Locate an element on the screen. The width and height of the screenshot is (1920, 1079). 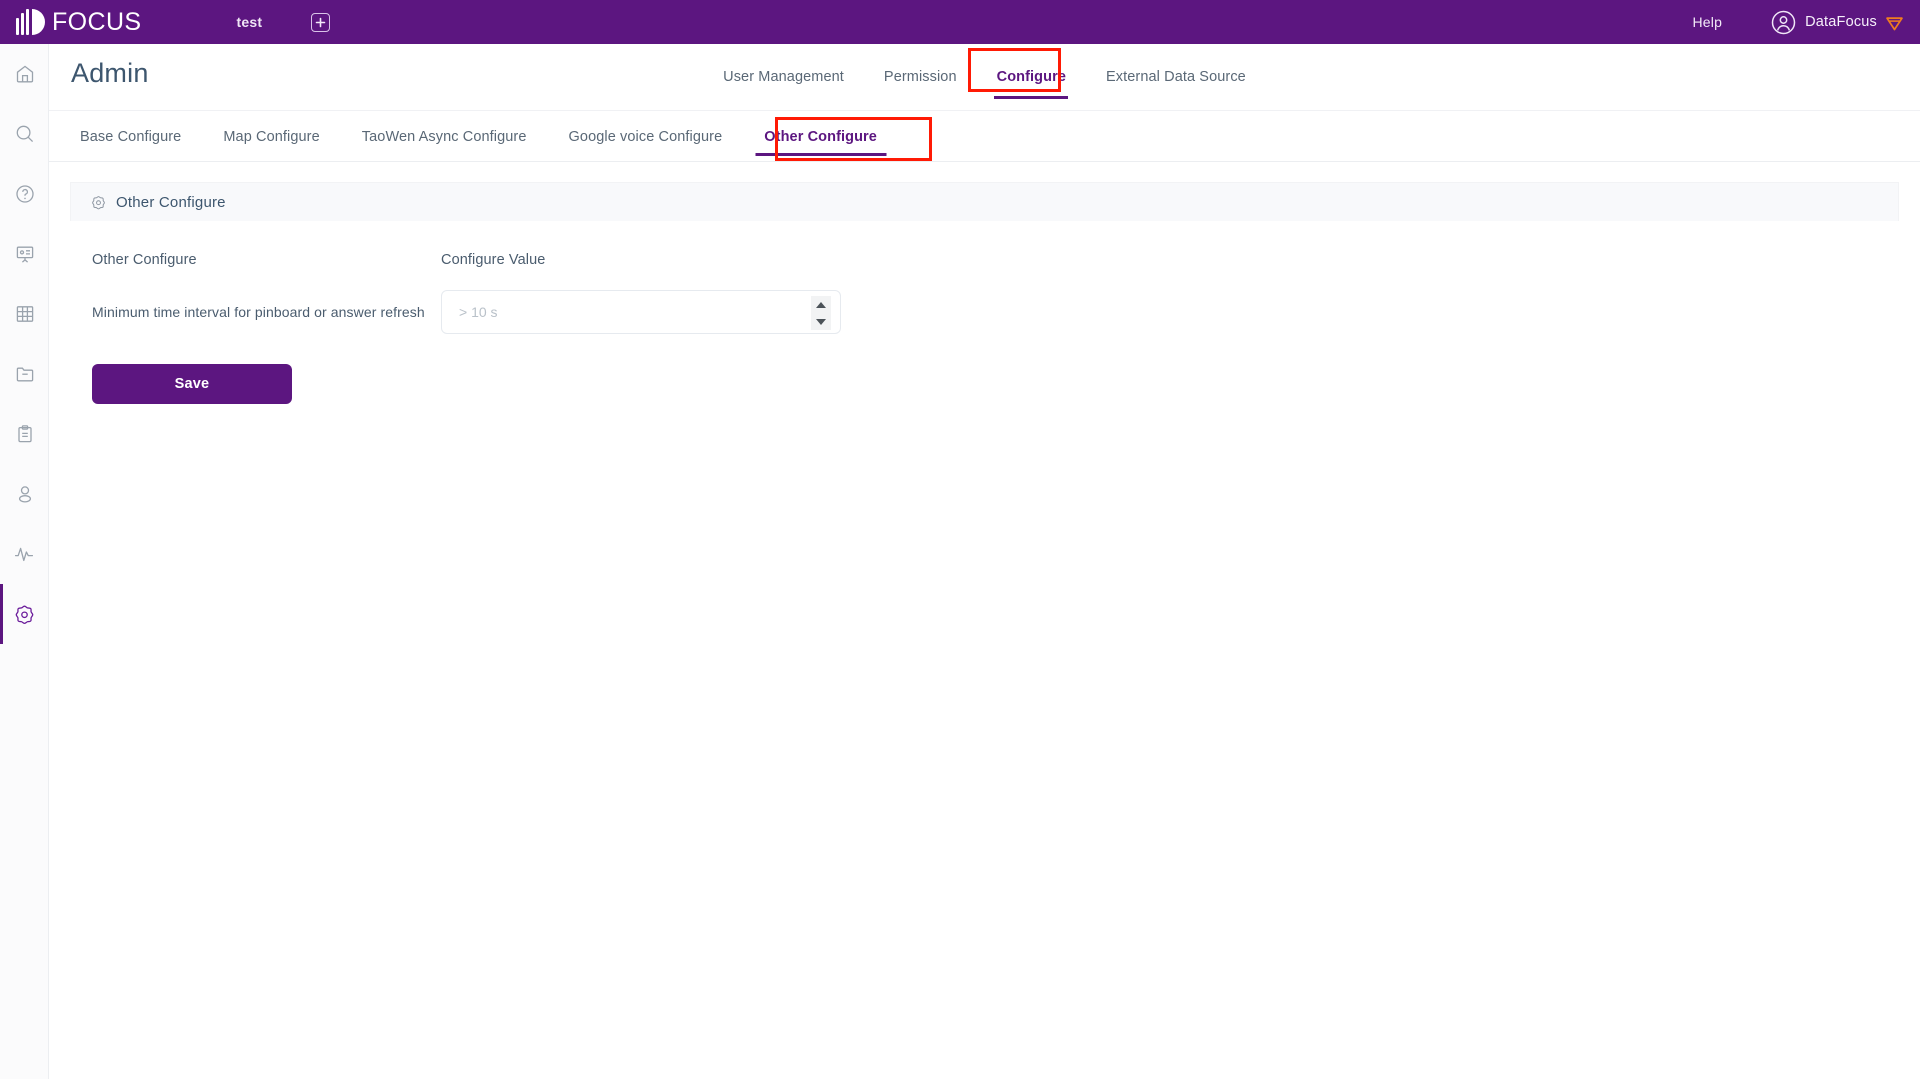
gear-icon is located at coordinates (98, 202).